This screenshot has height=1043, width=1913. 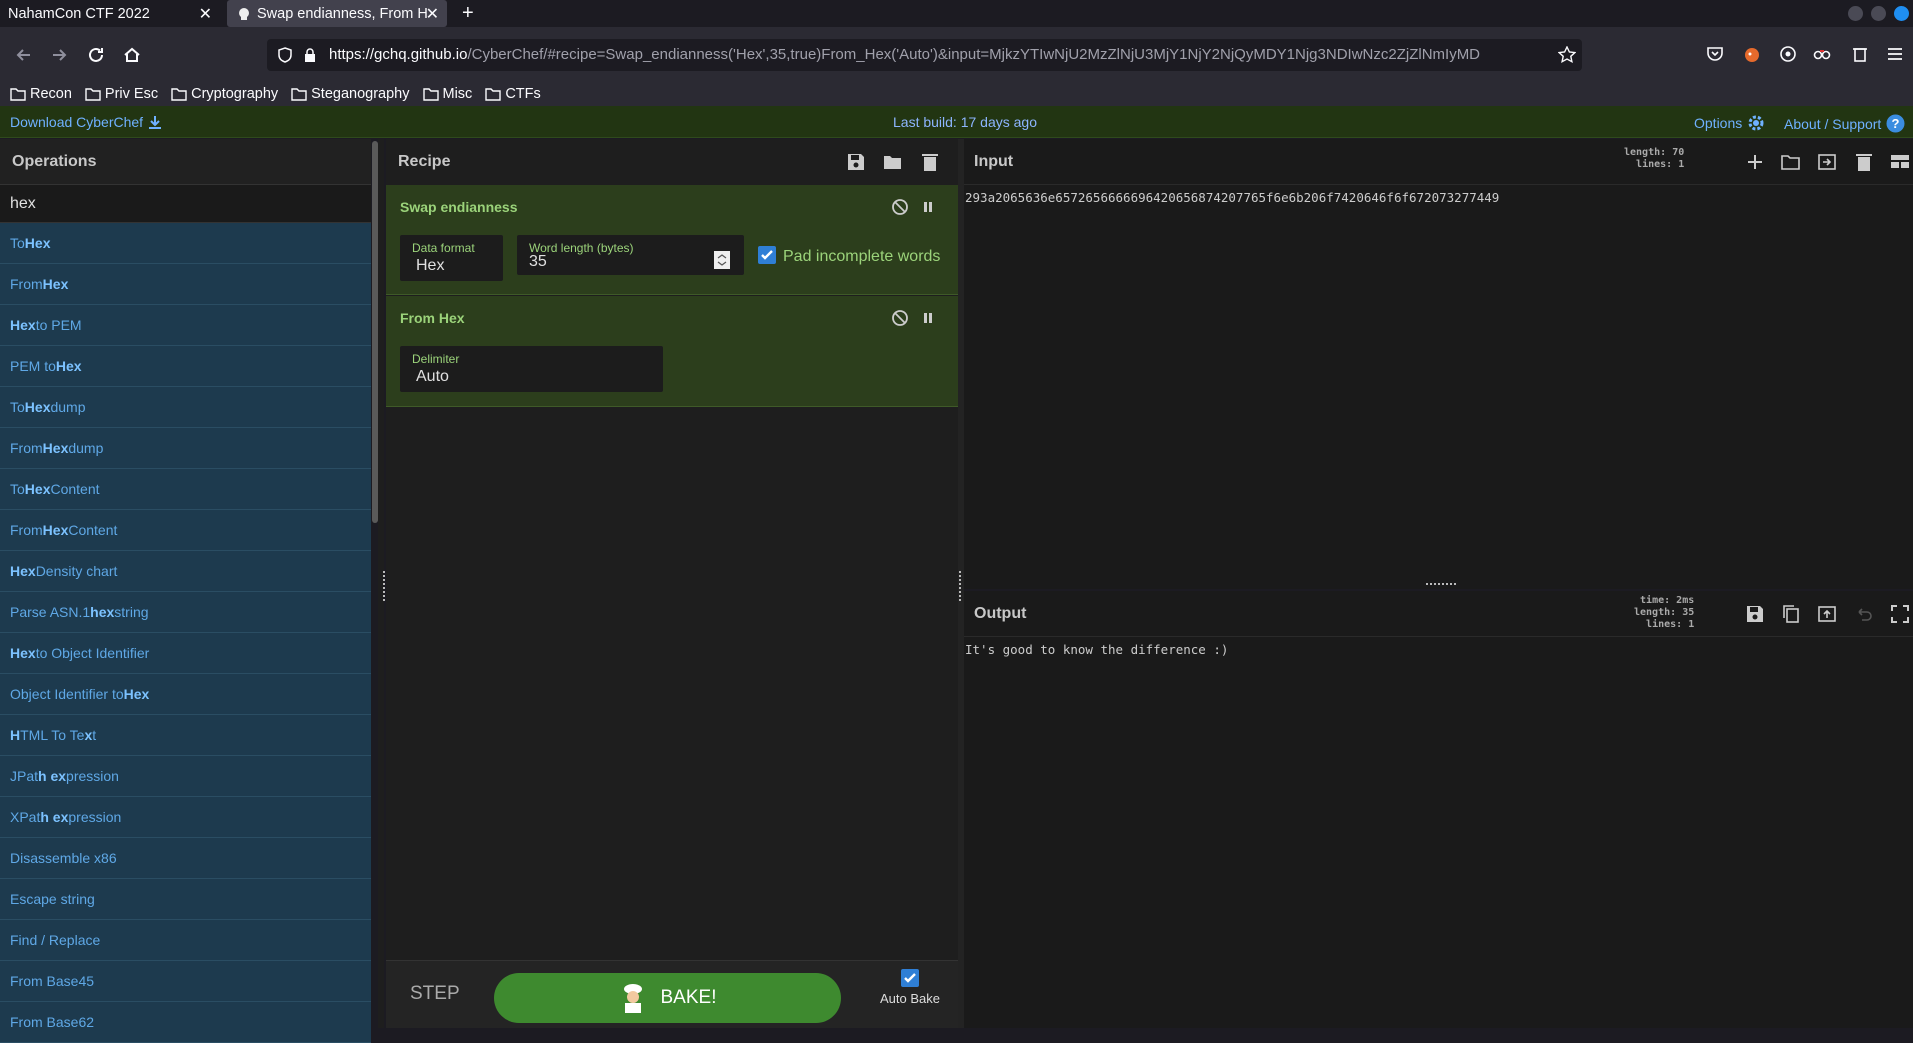 I want to click on back-icon, so click(x=24, y=55).